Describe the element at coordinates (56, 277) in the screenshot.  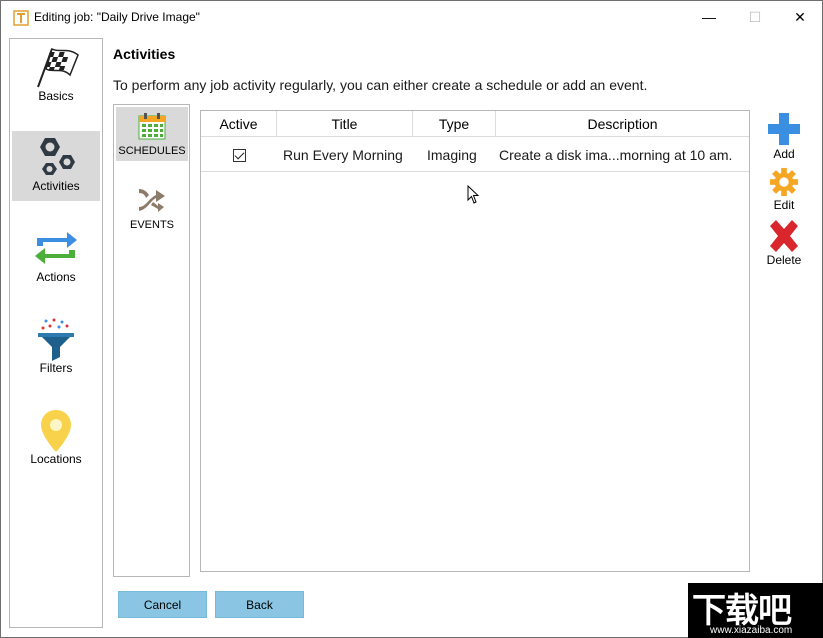
I see `nav-label-actions: Actions` at that location.